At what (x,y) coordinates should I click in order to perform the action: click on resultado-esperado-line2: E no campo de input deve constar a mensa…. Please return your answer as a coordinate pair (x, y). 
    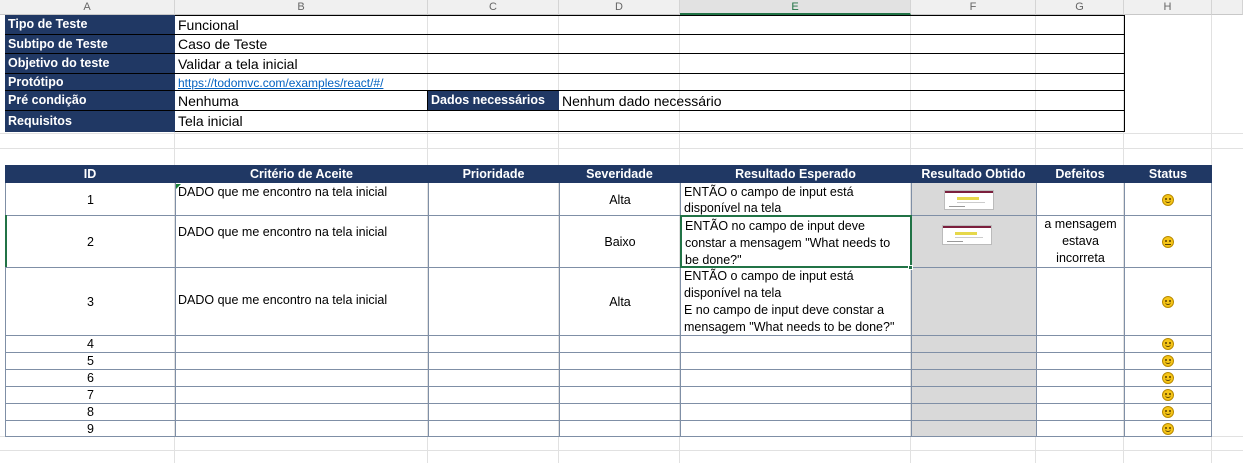
    Looking at the image, I should click on (789, 318).